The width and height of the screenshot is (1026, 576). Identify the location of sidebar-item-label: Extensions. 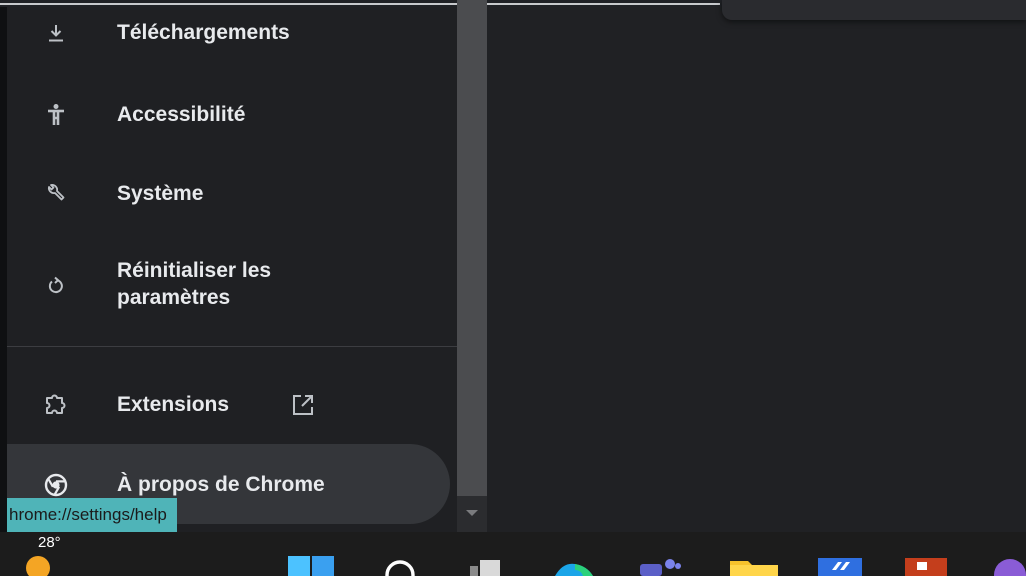
(173, 404).